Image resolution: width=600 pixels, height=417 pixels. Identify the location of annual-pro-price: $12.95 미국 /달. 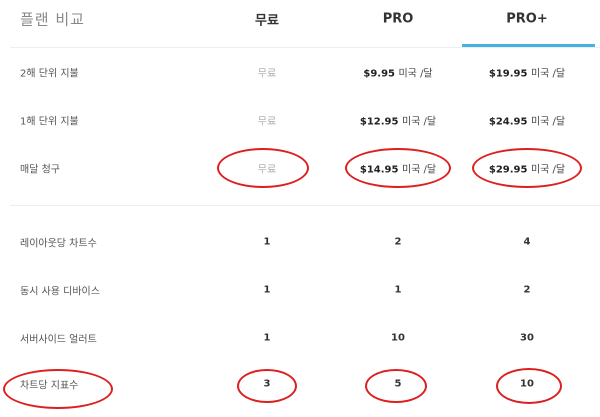
(398, 122).